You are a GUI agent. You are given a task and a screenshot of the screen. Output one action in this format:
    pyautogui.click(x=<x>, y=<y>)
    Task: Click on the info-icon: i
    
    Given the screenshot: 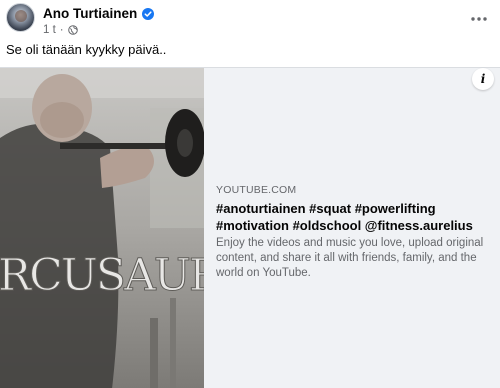 What is the action you would take?
    pyautogui.click(x=483, y=79)
    